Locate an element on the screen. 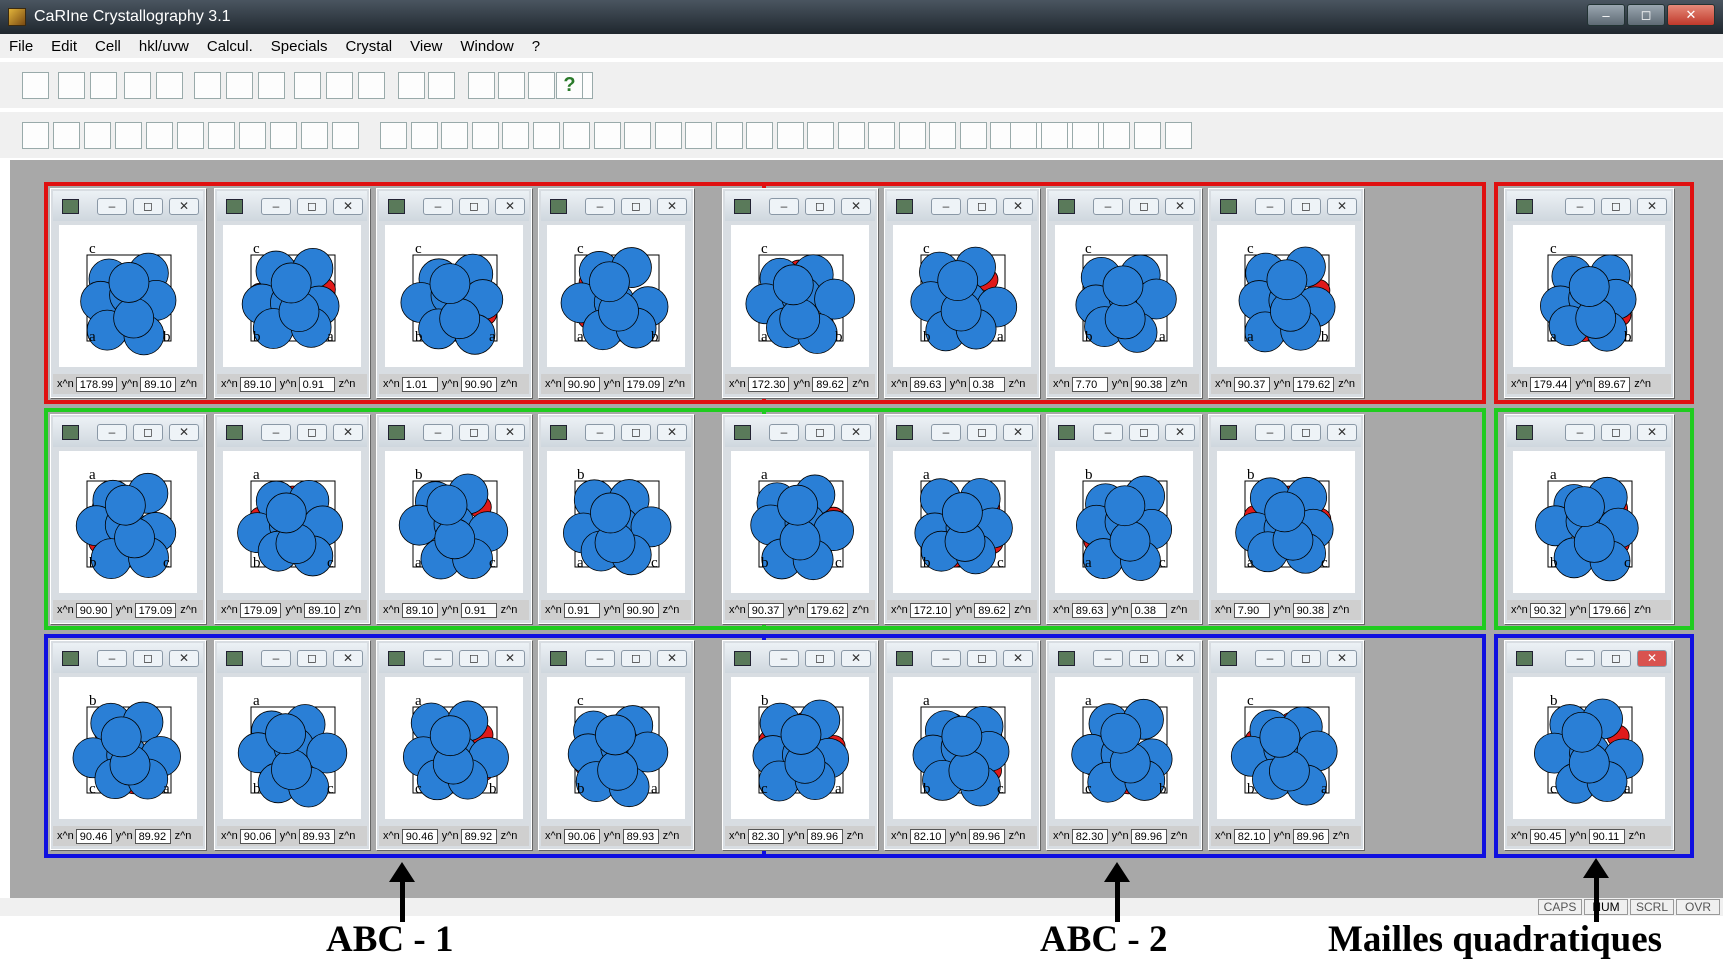  crystal-view-window: – ◻ ✕ c a b x^n 179.44 y^n 89.67 z^n is located at coordinates (1589, 293).